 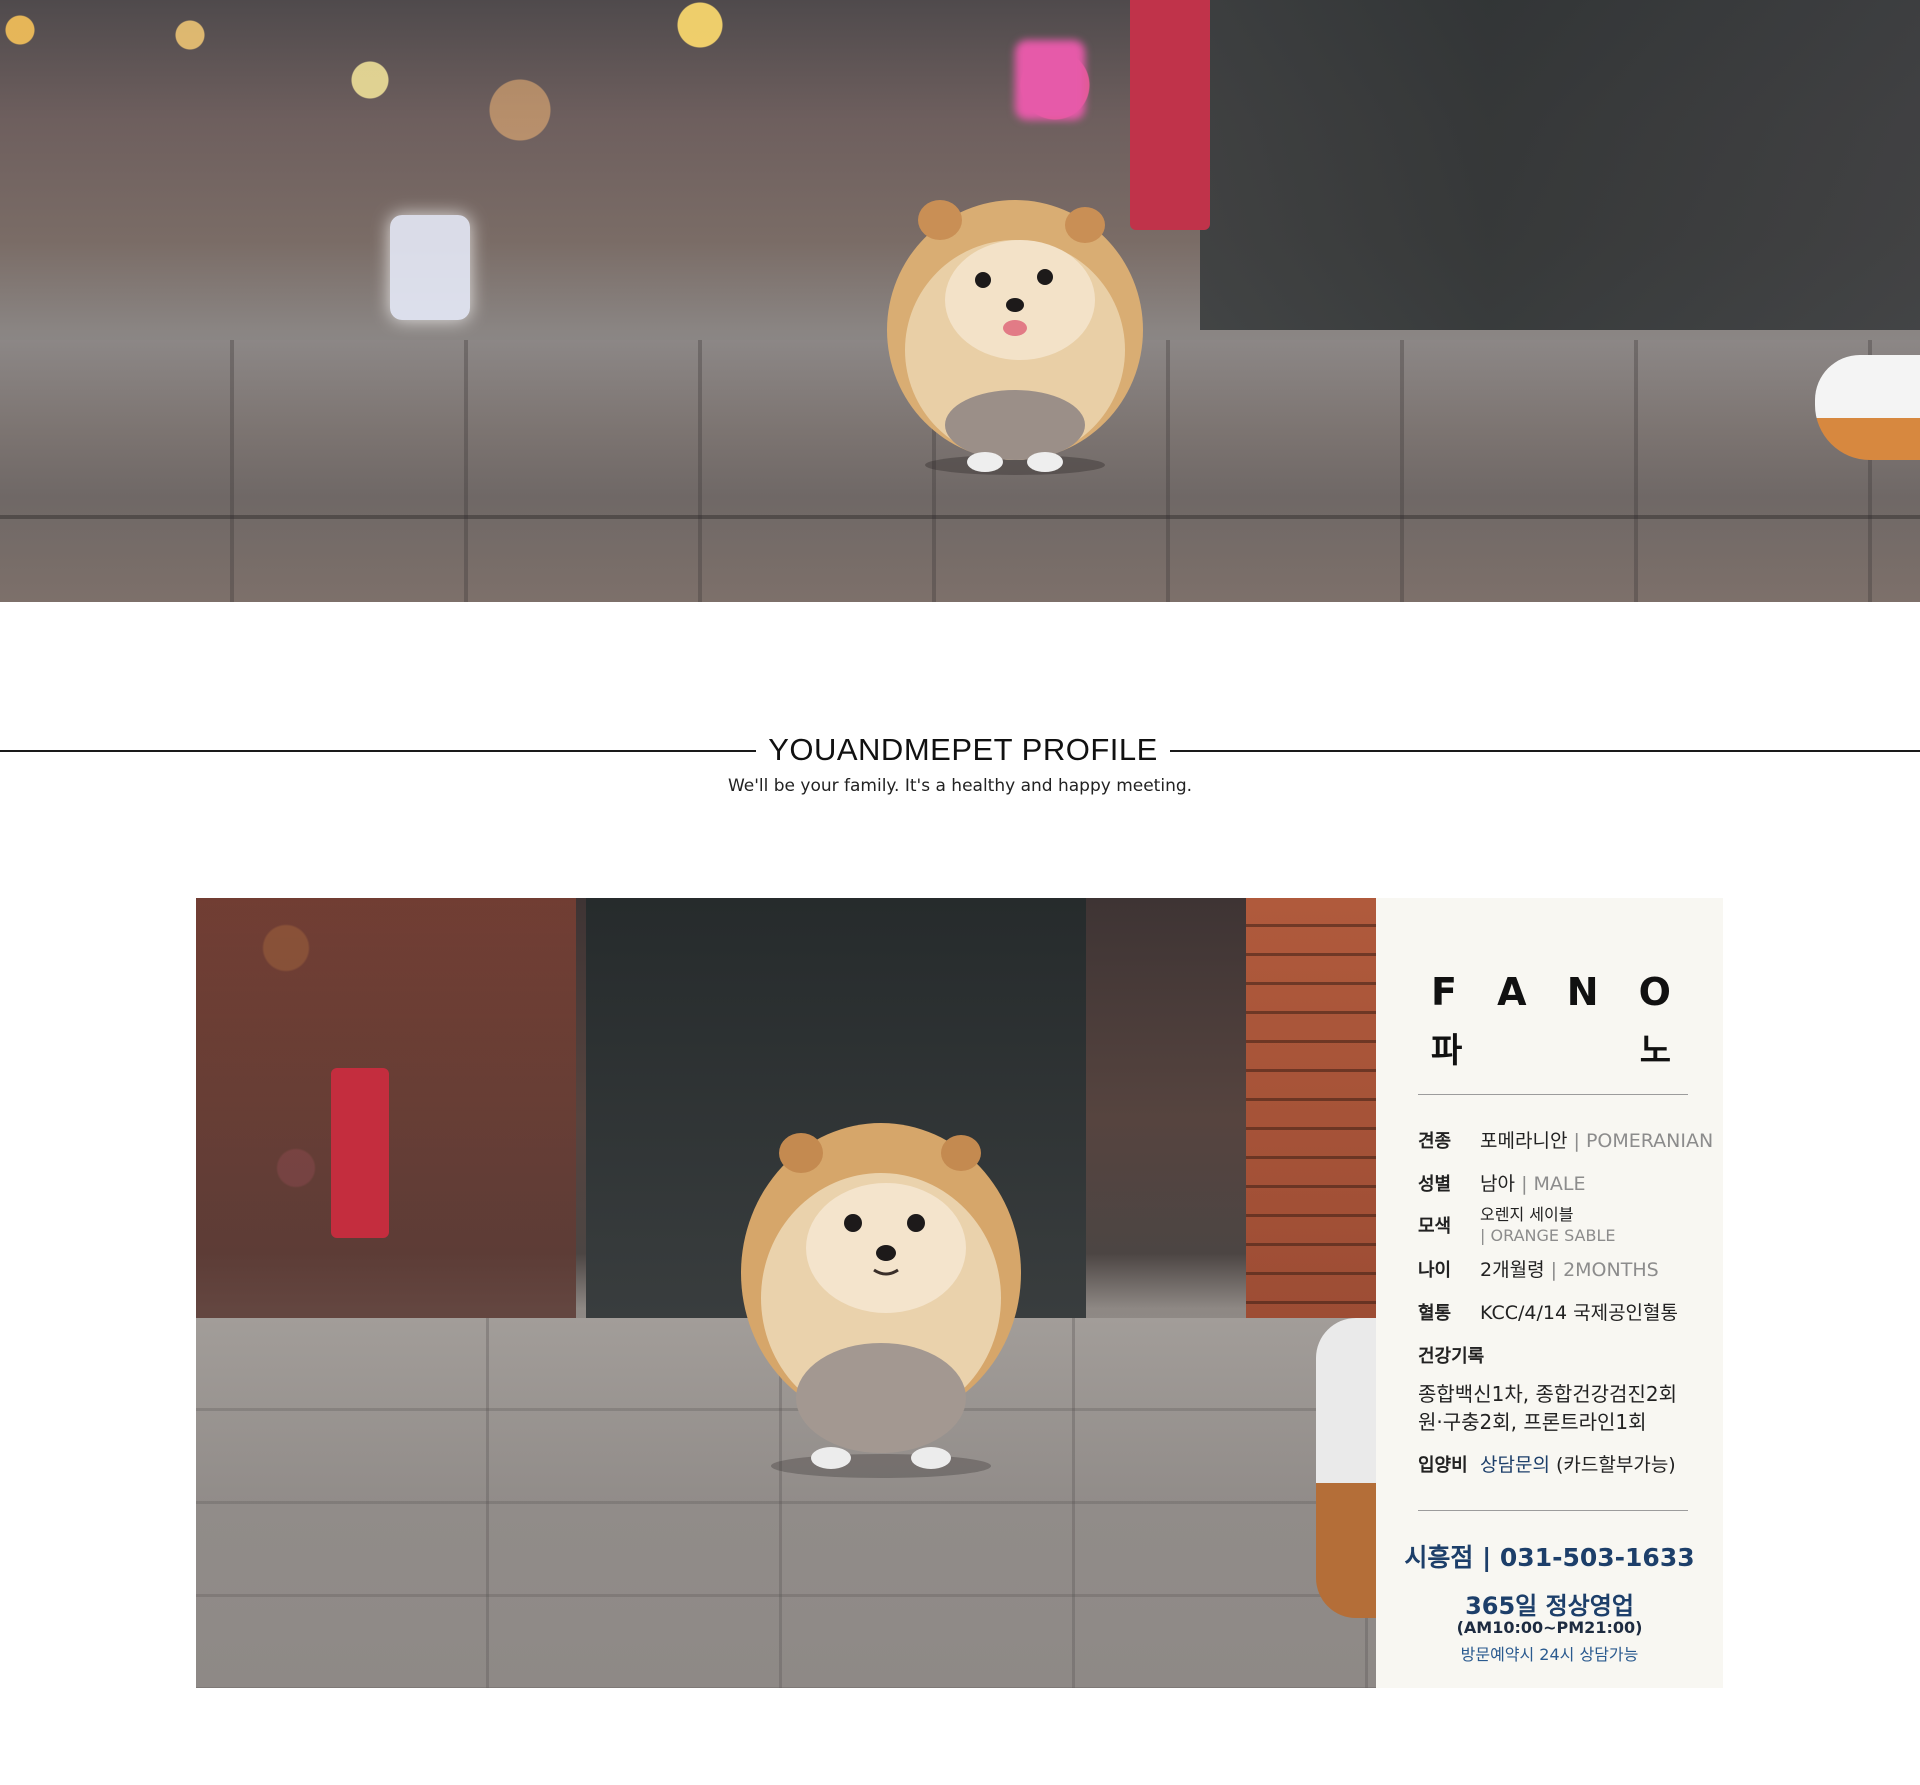 What do you see at coordinates (1549, 1654) in the screenshot?
I see `reservation-note: 방문예약시 24시 상담가능` at bounding box center [1549, 1654].